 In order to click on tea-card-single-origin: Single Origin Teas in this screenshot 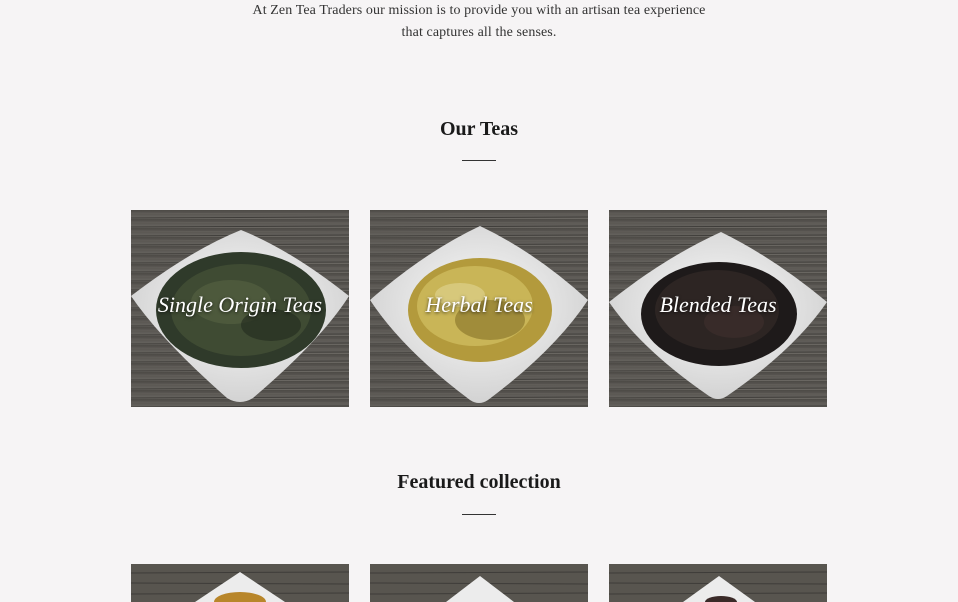, I will do `click(240, 308)`.